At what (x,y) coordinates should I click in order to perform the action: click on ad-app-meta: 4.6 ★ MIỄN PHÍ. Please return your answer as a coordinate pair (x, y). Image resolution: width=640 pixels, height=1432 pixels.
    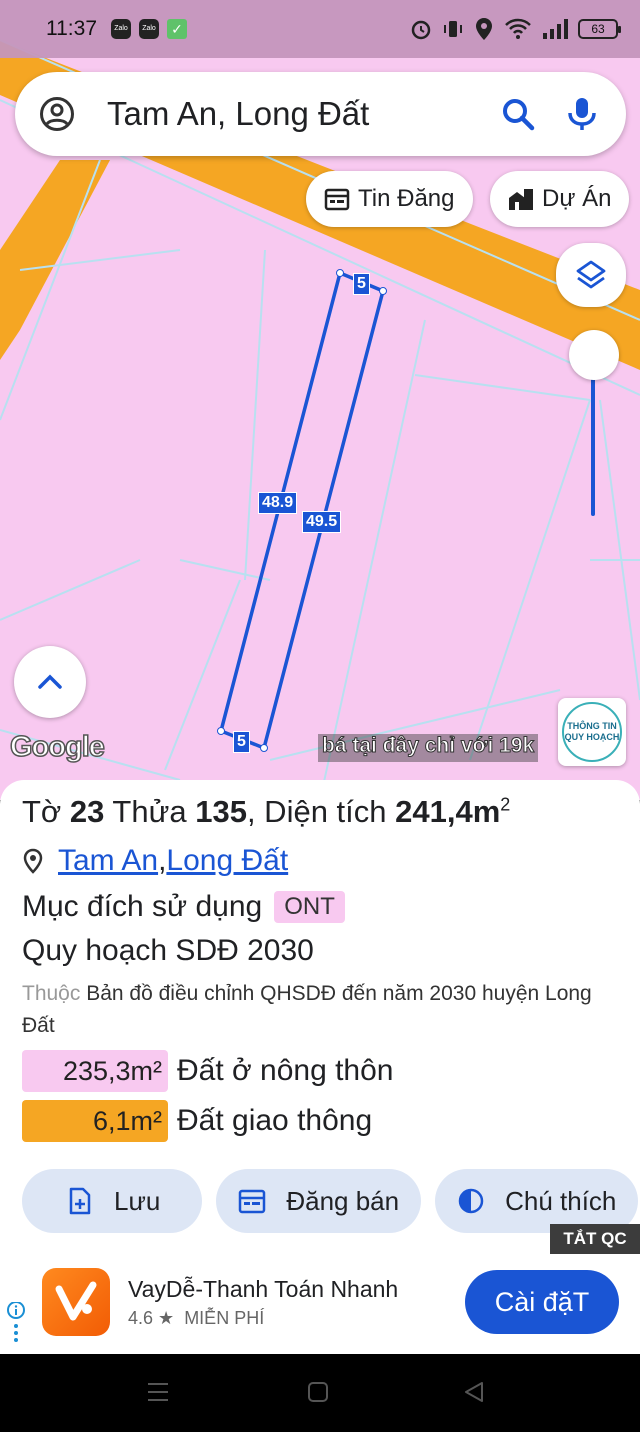
    Looking at the image, I should click on (196, 1318).